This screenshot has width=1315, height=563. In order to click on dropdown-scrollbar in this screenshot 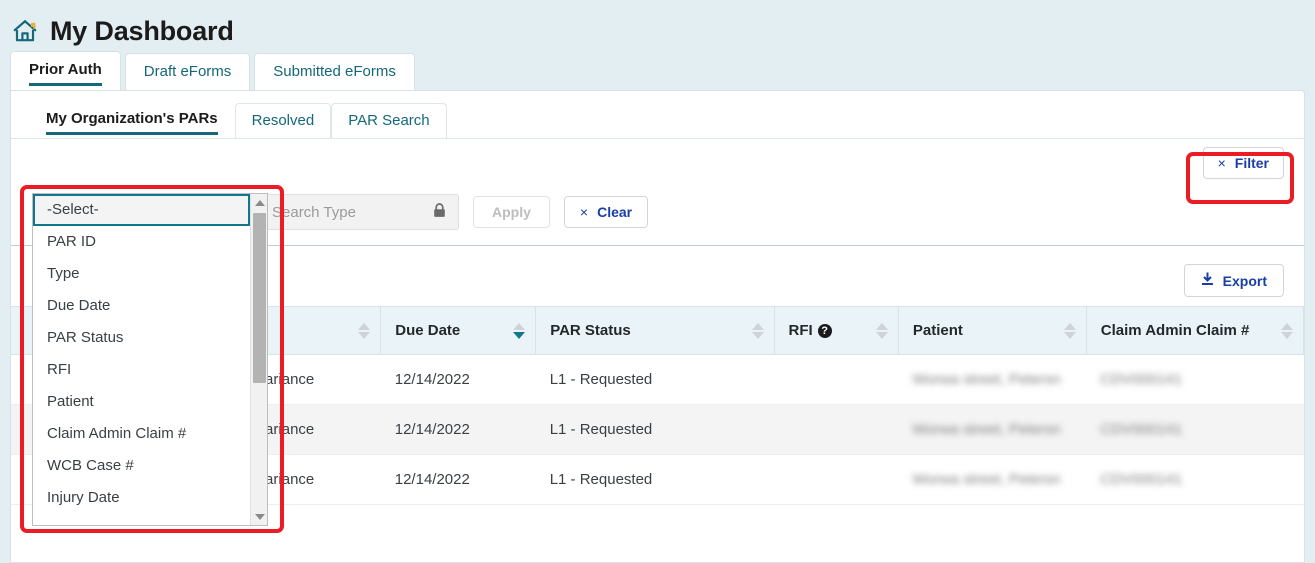, I will do `click(258, 359)`.